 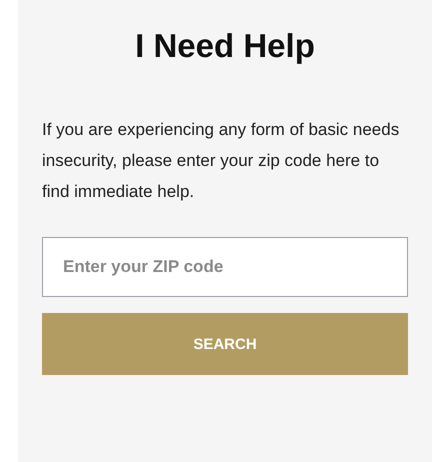 What do you see at coordinates (225, 46) in the screenshot?
I see `page-title: I Need Help` at bounding box center [225, 46].